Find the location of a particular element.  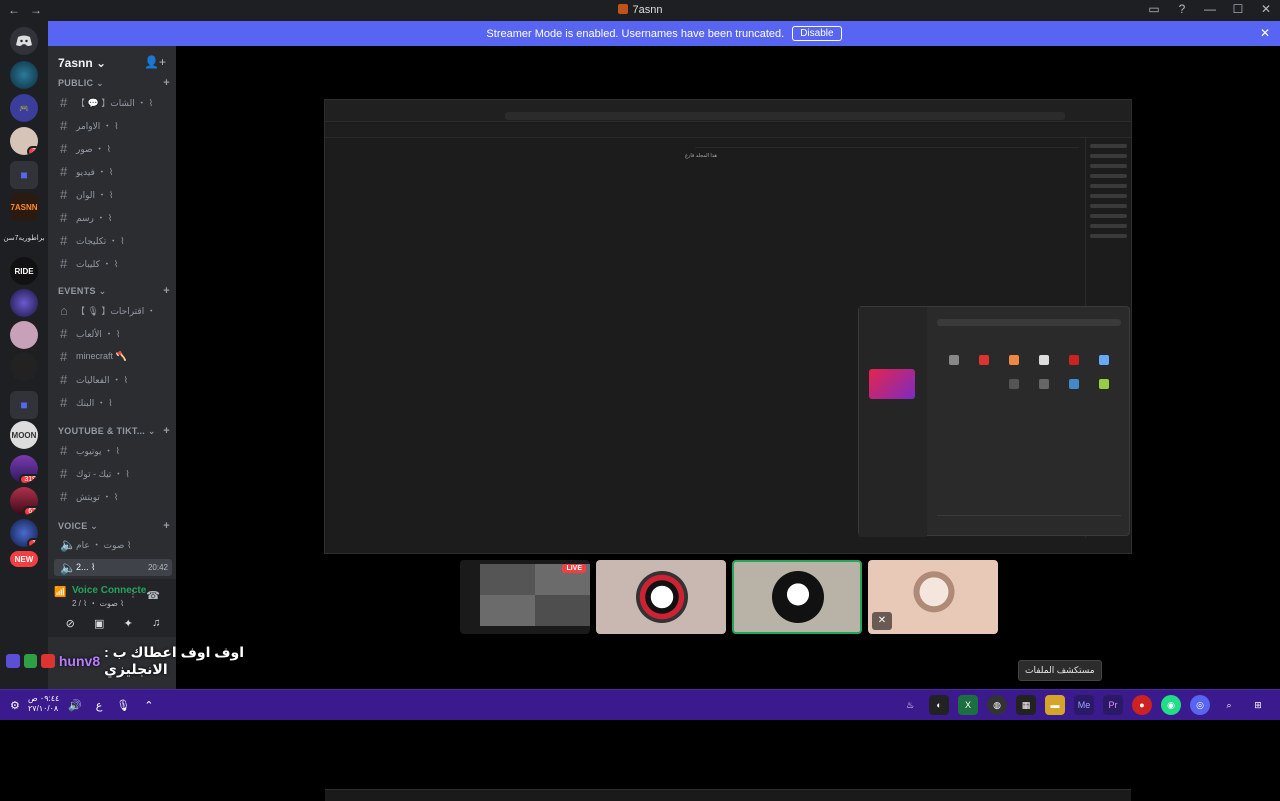

channel-item: # تويتش ・ ⌇ is located at coordinates (116, 496).